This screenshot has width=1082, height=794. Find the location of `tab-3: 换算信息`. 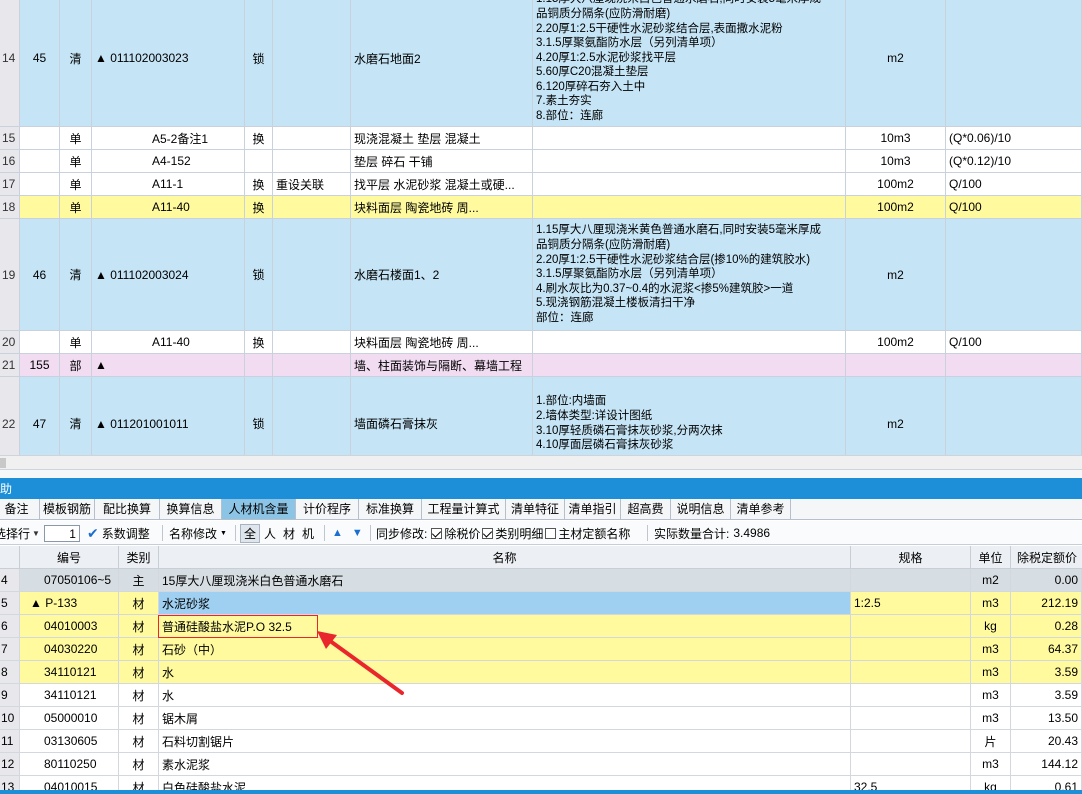

tab-3: 换算信息 is located at coordinates (191, 509).